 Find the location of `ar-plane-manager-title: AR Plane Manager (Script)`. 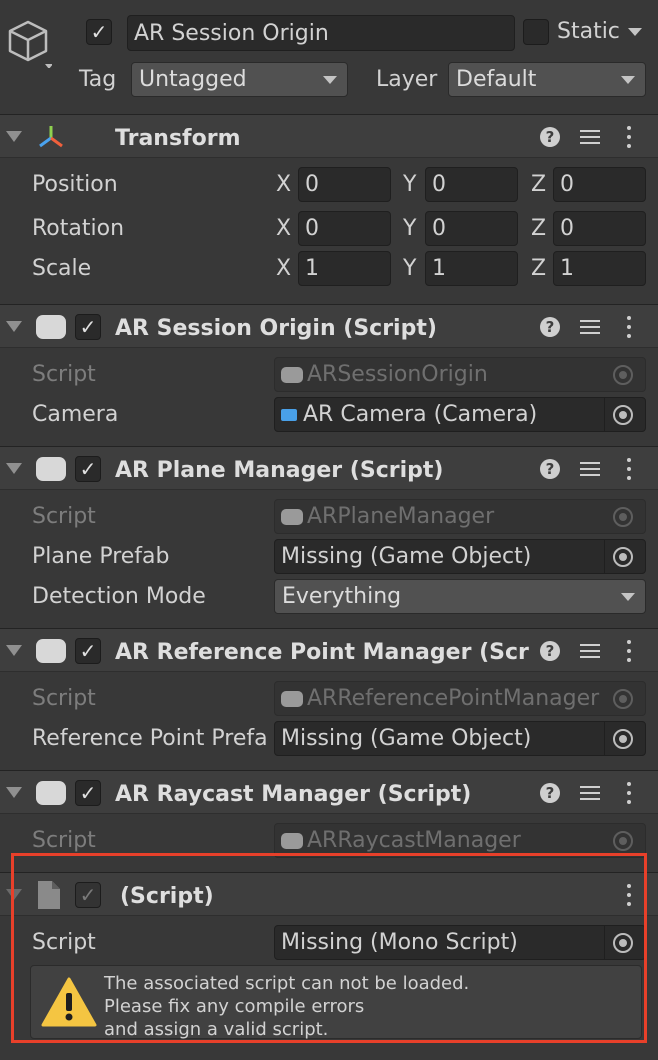

ar-plane-manager-title: AR Plane Manager (Script) is located at coordinates (279, 470).